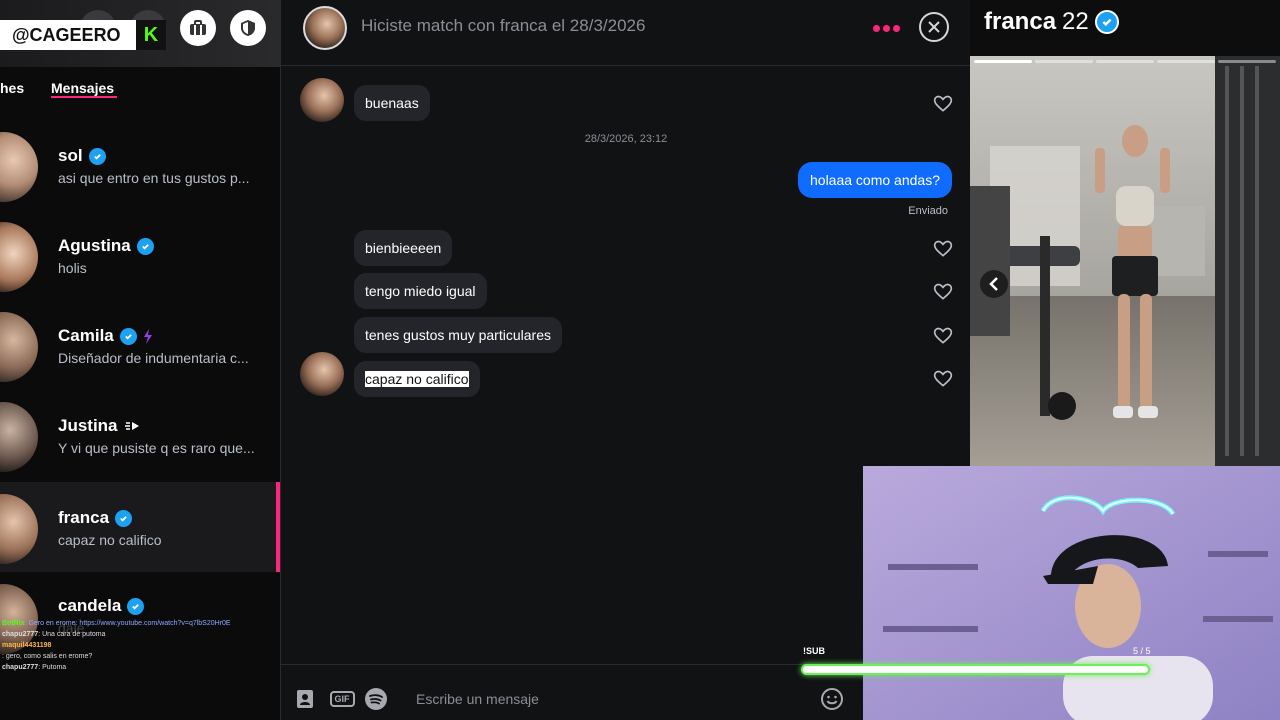 This screenshot has height=720, width=1280. What do you see at coordinates (198, 28) in the screenshot?
I see `briefcase-icon` at bounding box center [198, 28].